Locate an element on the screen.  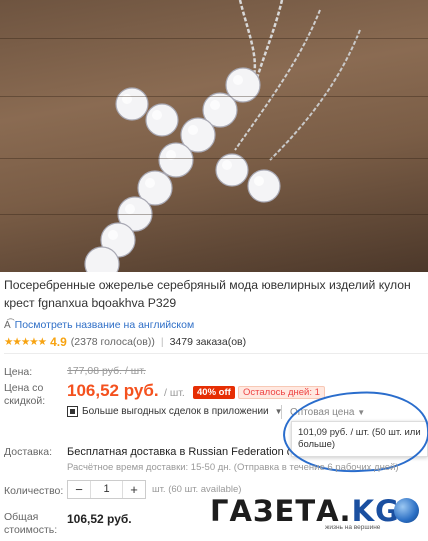
translate-link: Посмотреть название на английском is located at coordinates (105, 325).